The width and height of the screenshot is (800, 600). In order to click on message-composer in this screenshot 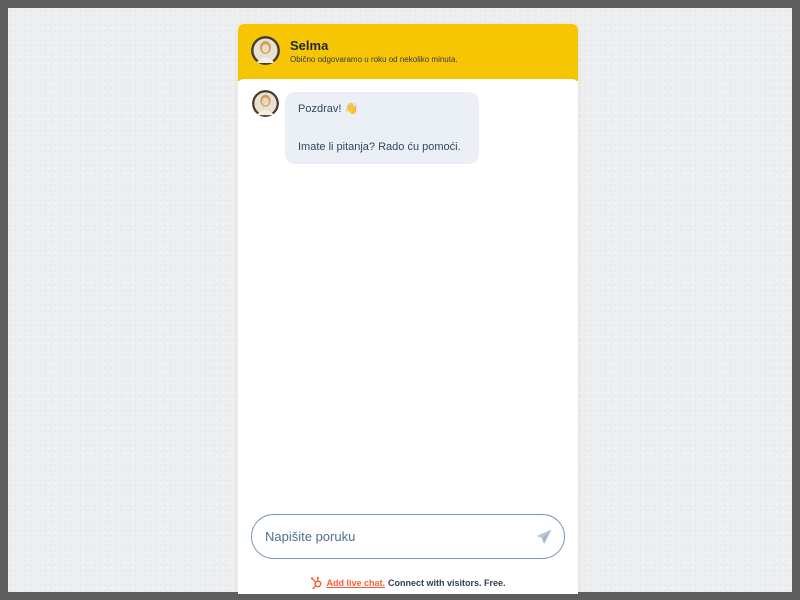, I will do `click(408, 536)`.